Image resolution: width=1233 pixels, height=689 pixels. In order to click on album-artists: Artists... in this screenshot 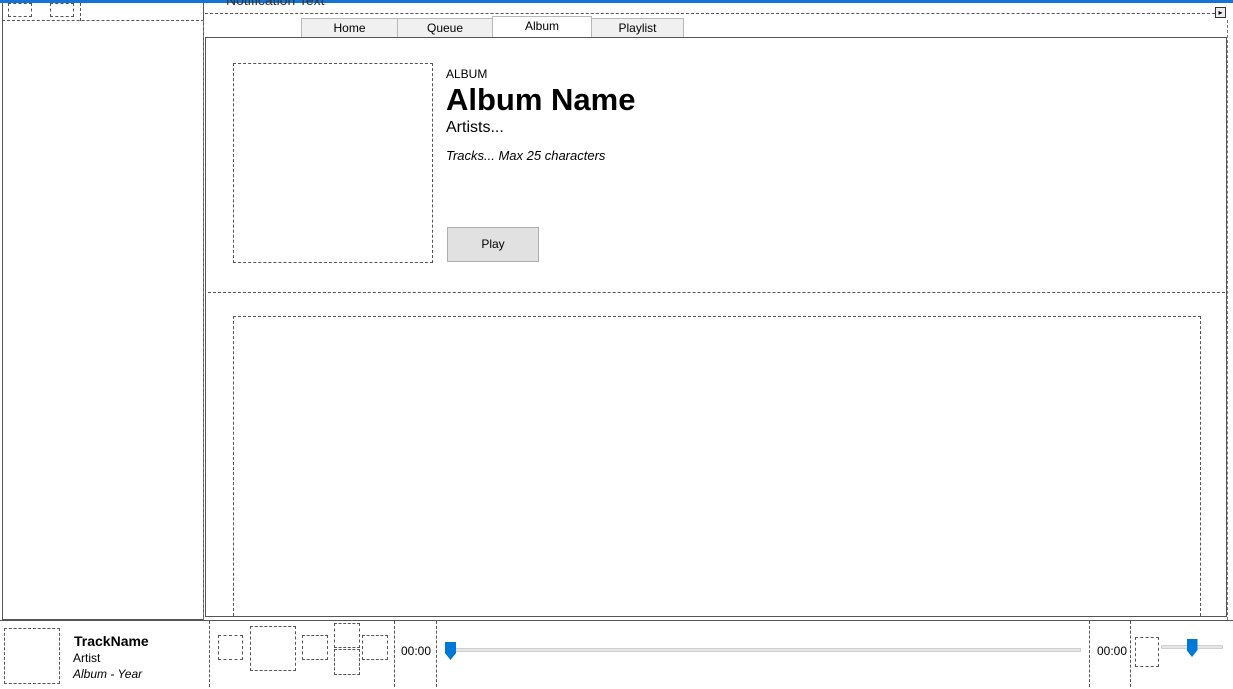, I will do `click(475, 127)`.